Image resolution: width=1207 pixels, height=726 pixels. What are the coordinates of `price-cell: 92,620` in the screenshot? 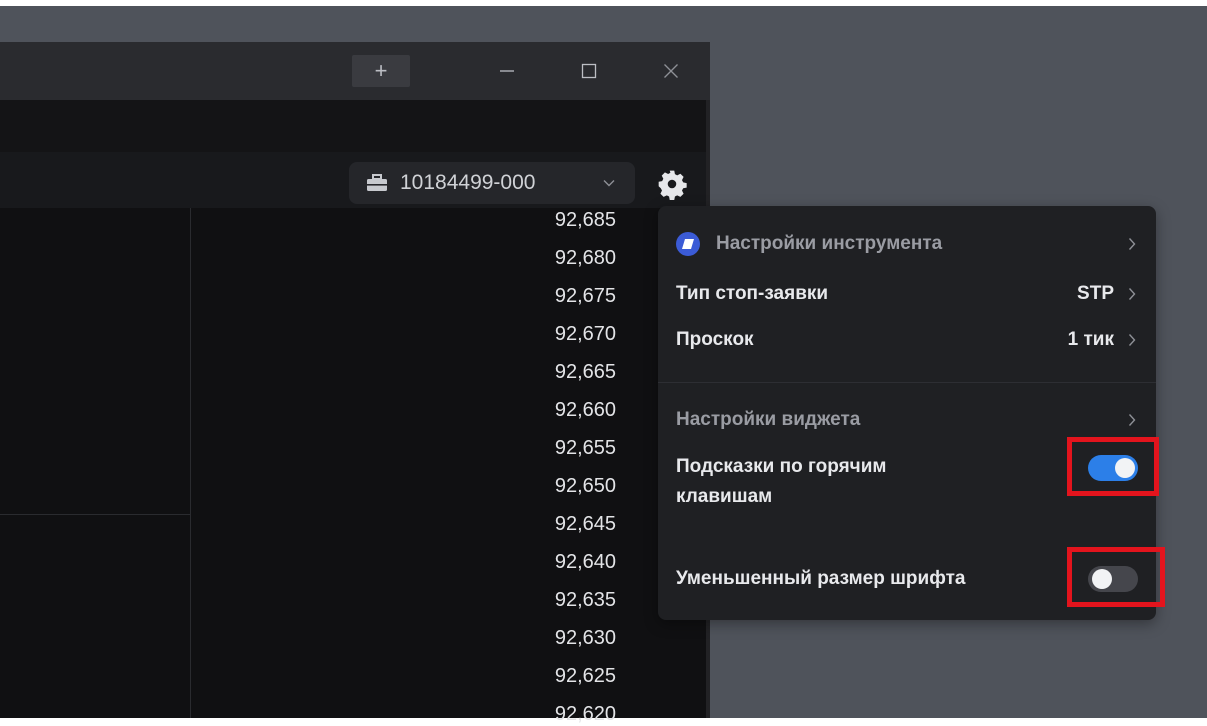 It's located at (585, 714).